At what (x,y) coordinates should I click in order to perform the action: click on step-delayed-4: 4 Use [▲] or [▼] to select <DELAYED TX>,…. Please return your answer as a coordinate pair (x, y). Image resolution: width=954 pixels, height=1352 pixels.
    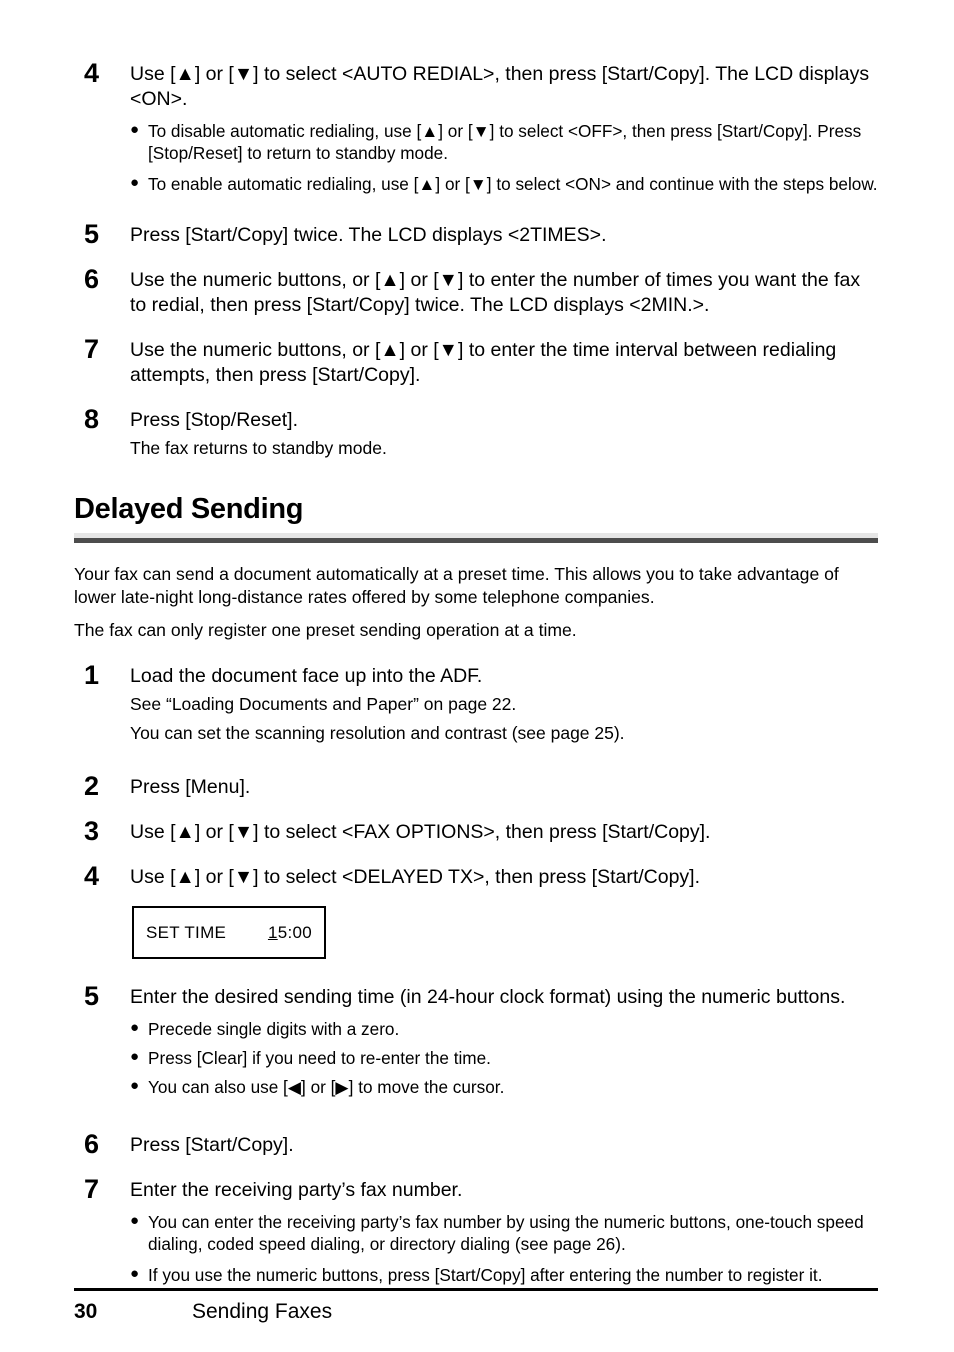
    Looking at the image, I should click on (476, 876).